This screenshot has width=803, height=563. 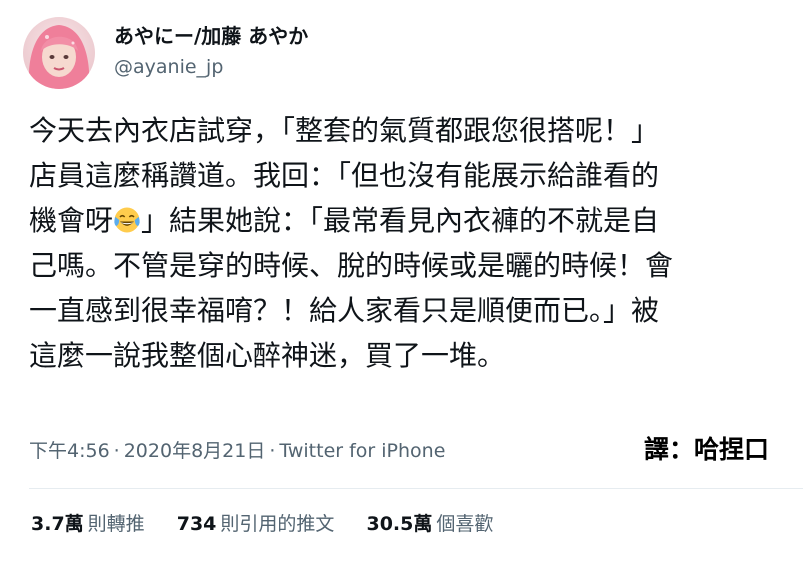 What do you see at coordinates (399, 524) in the screenshot?
I see `likes-count: 30.5萬` at bounding box center [399, 524].